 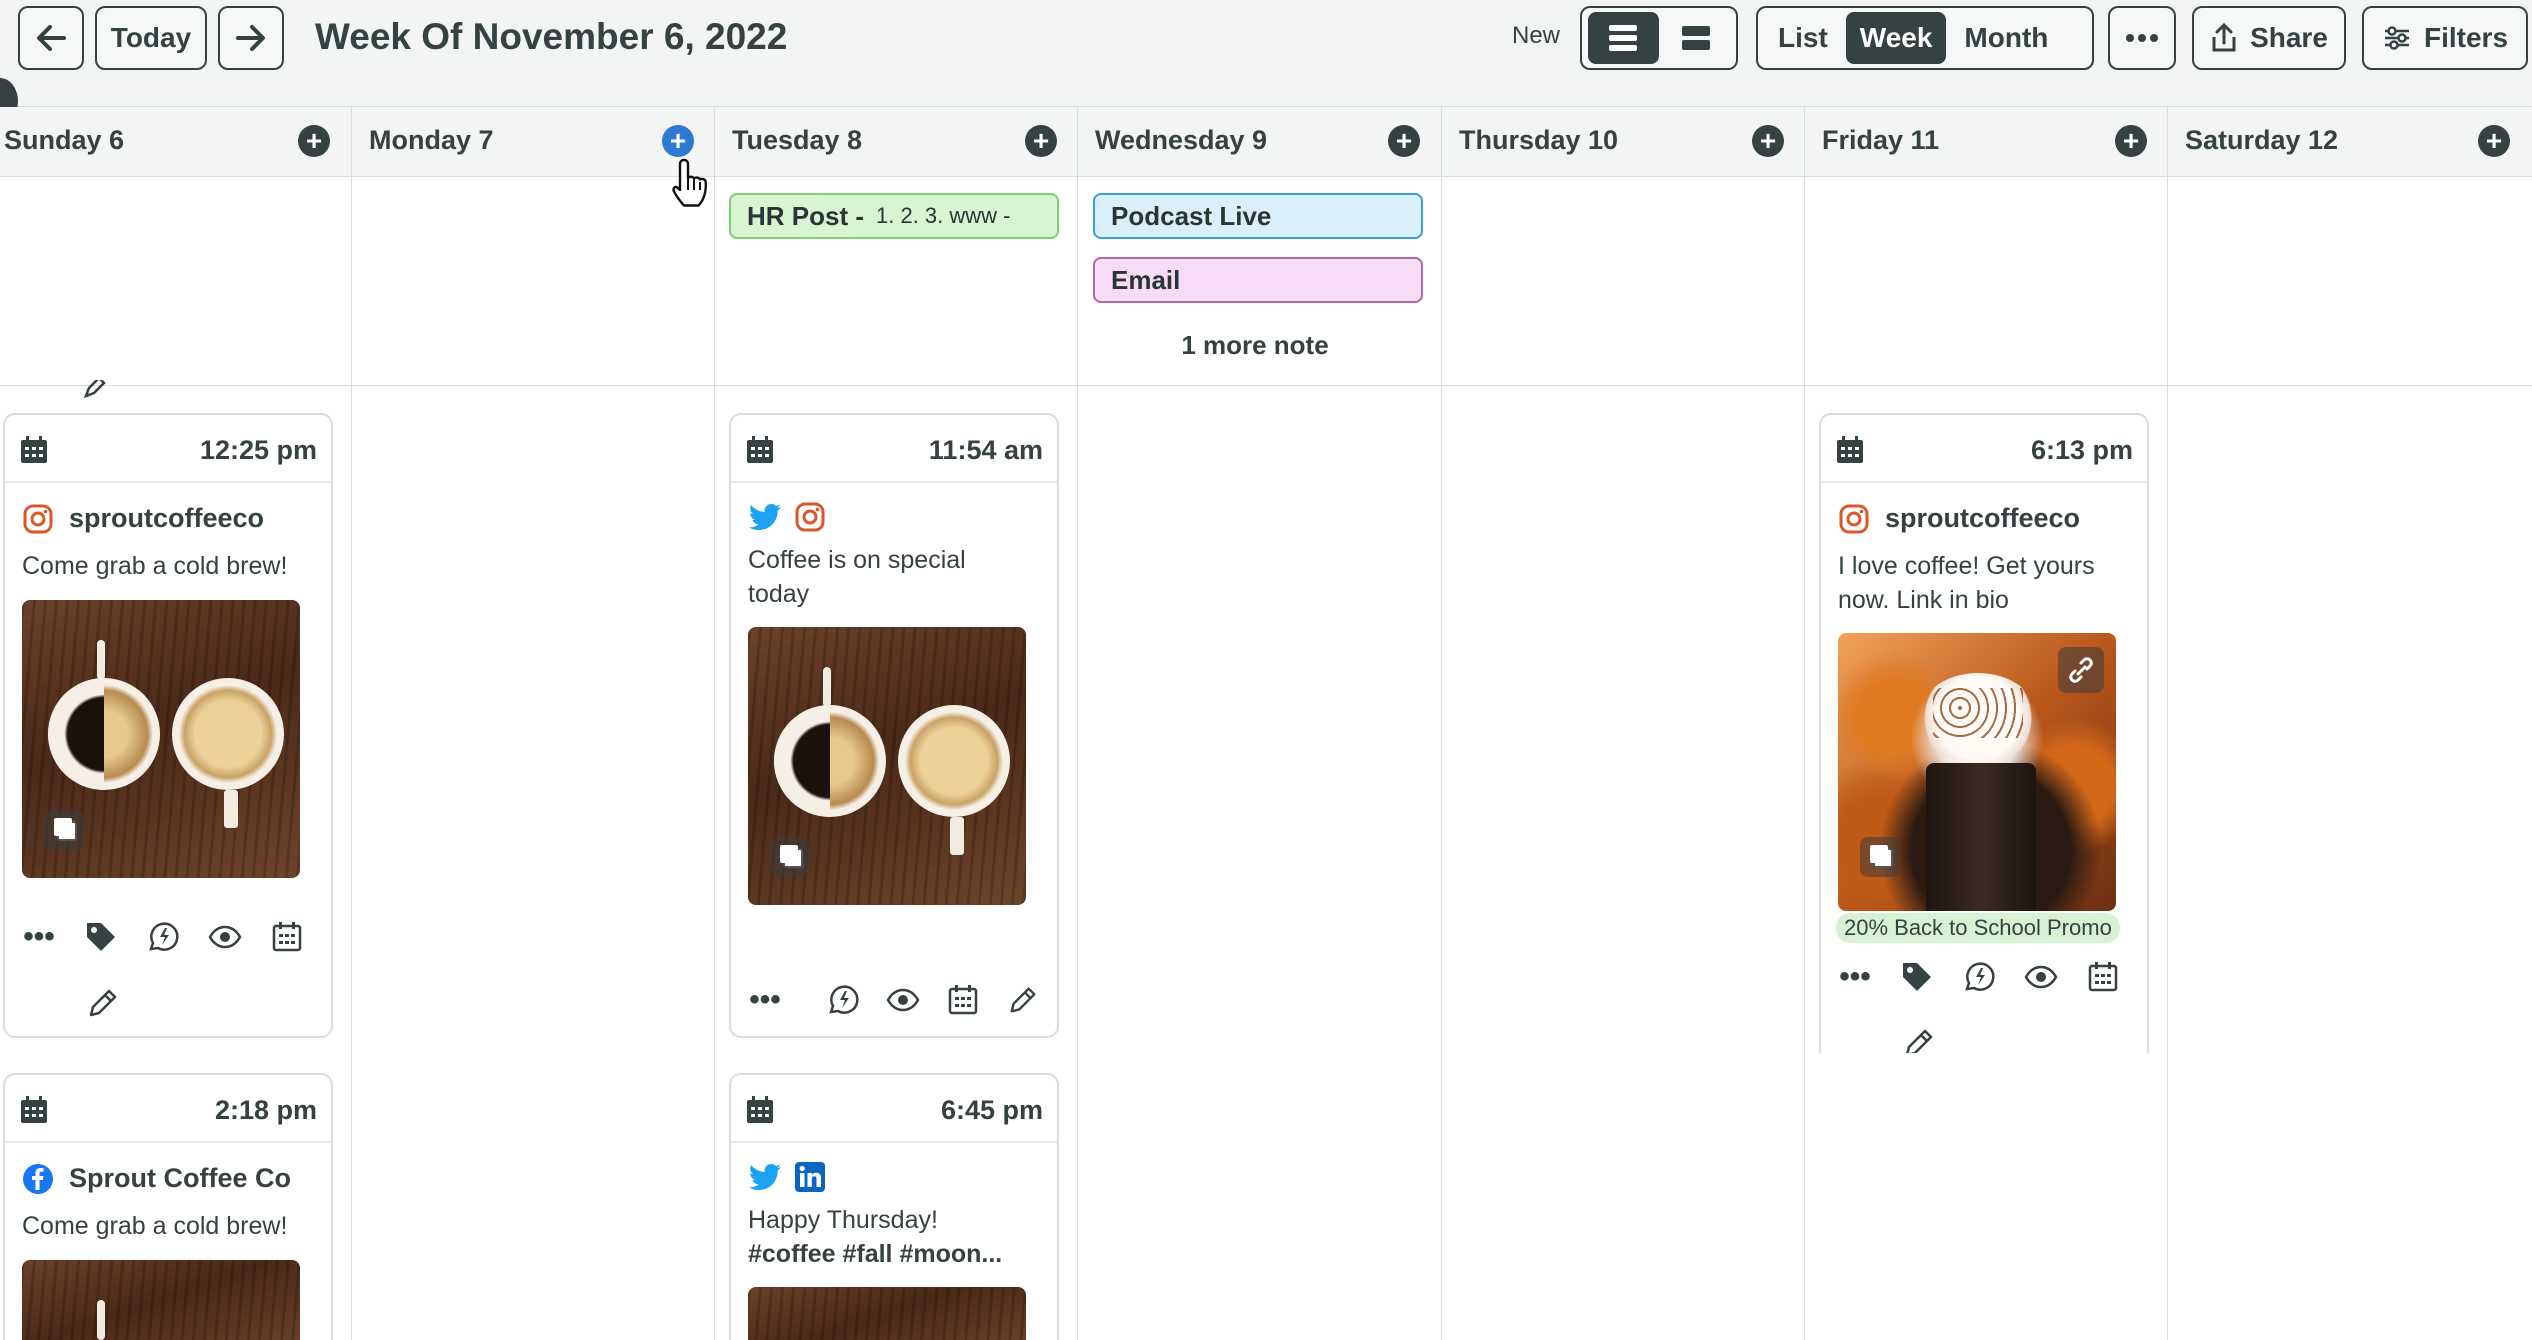 What do you see at coordinates (1978, 928) in the screenshot?
I see `campaign-tag: 20% Back to School Promo` at bounding box center [1978, 928].